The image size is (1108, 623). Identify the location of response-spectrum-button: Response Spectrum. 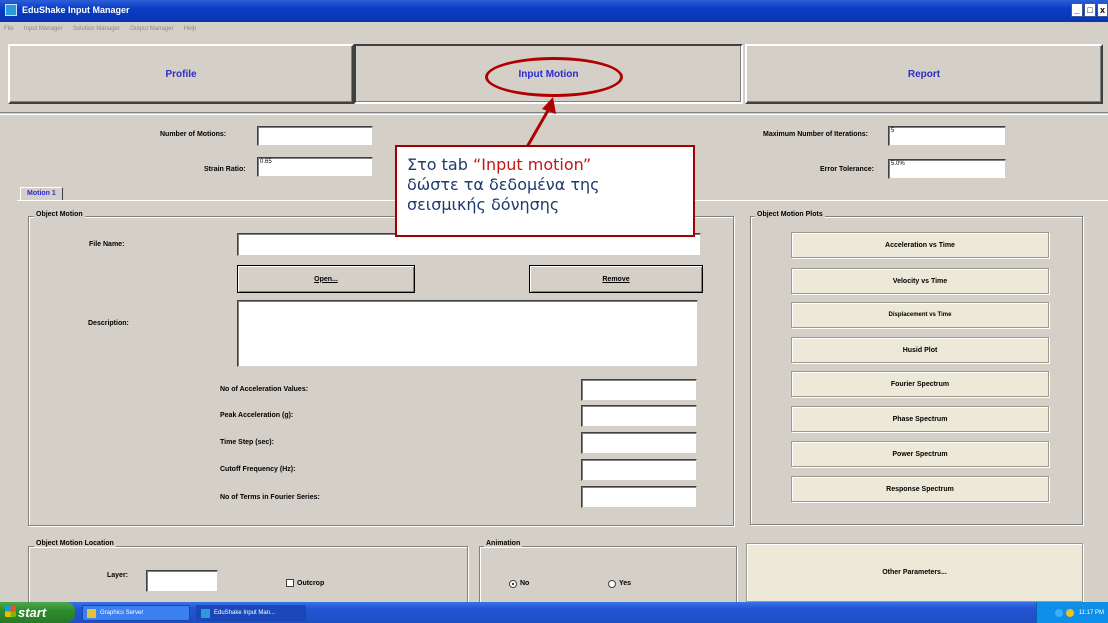
(920, 489).